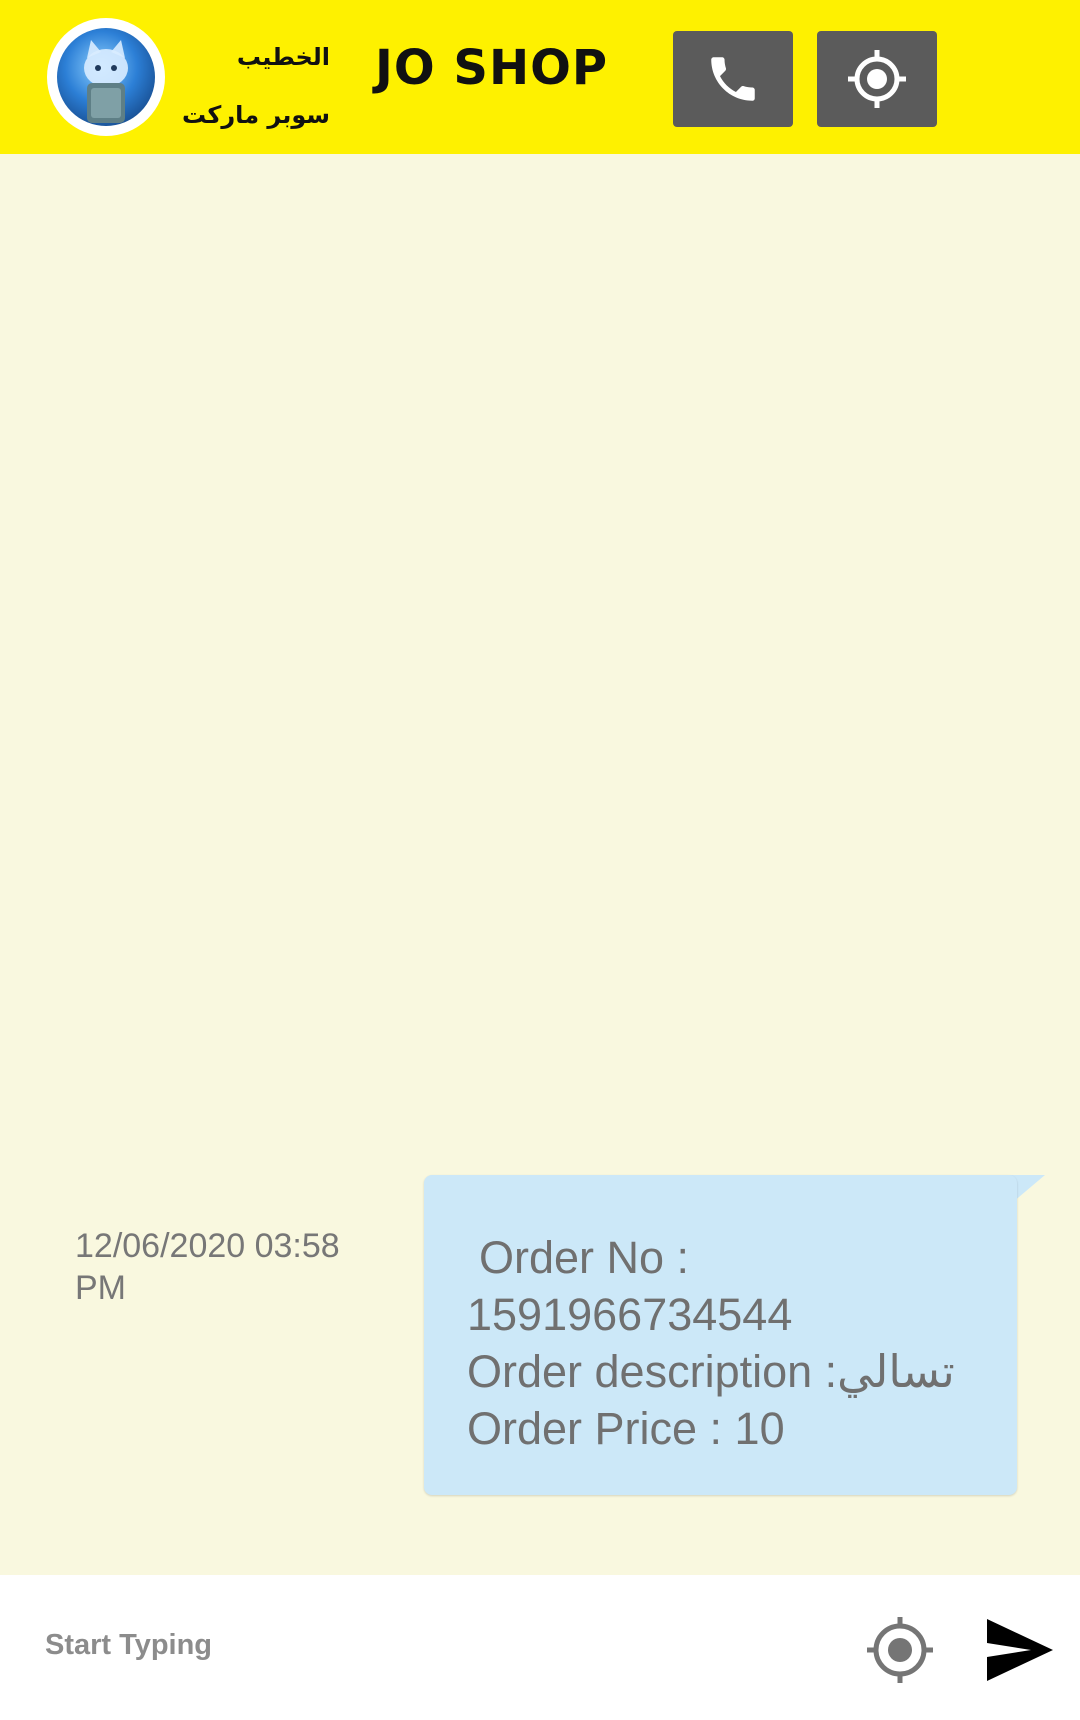  What do you see at coordinates (630, 1314) in the screenshot?
I see `order-no-value: 1591966734544` at bounding box center [630, 1314].